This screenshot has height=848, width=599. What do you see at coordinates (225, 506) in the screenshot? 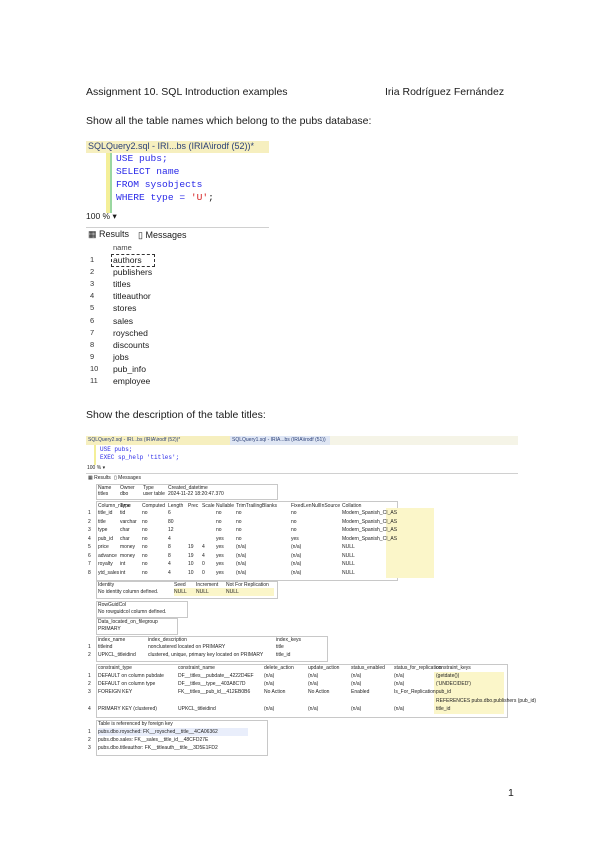
I see `column-header: Nullable` at bounding box center [225, 506].